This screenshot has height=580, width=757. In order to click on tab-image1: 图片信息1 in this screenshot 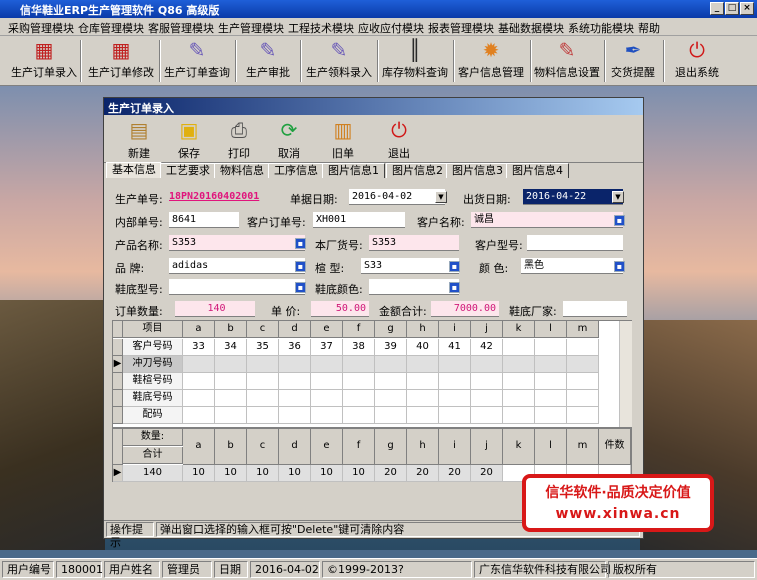, I will do `click(353, 170)`.